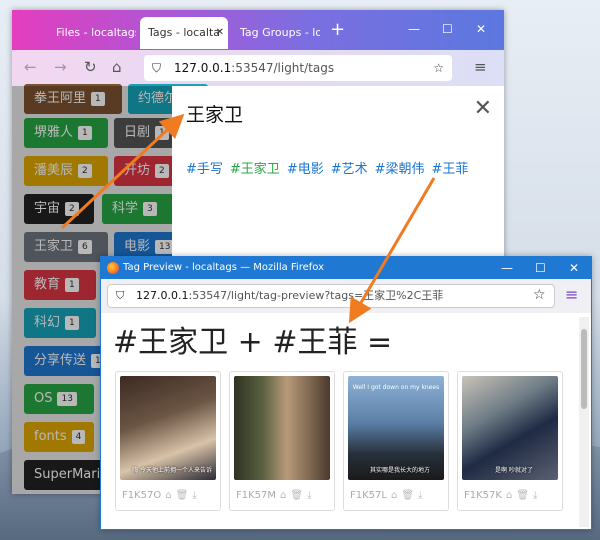 This screenshot has width=600, height=540. What do you see at coordinates (282, 428) in the screenshot?
I see `thumbnail` at bounding box center [282, 428].